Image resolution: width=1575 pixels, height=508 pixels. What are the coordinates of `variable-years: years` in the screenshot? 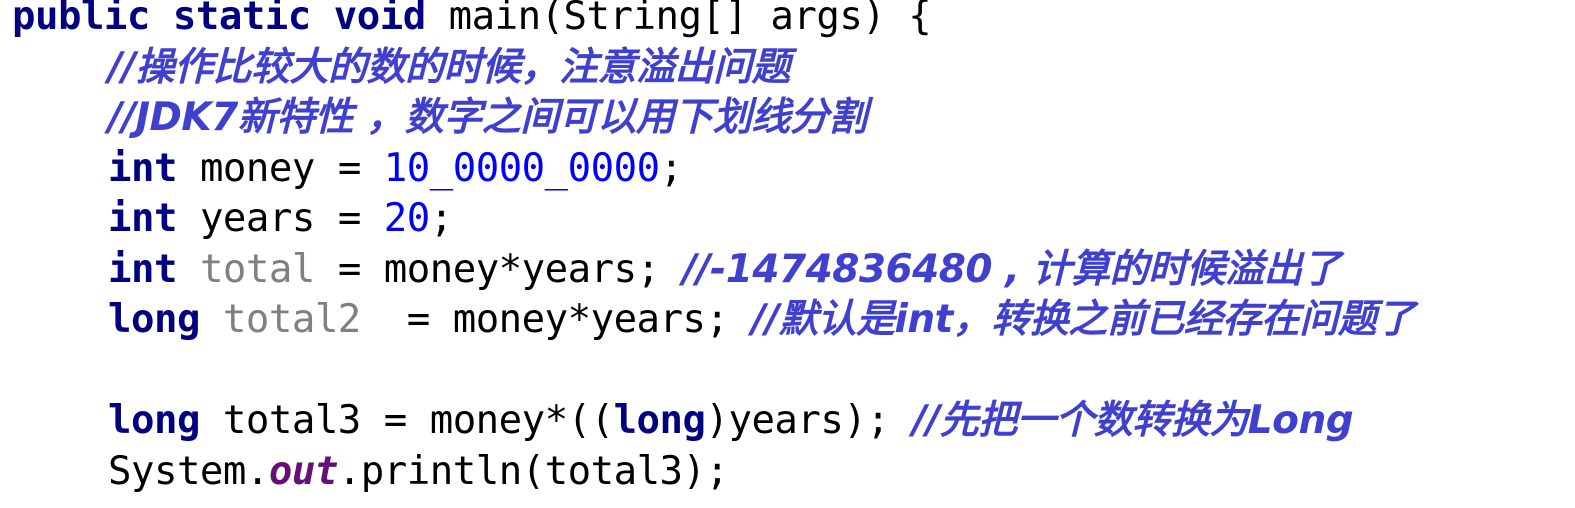 It's located at (257, 218).